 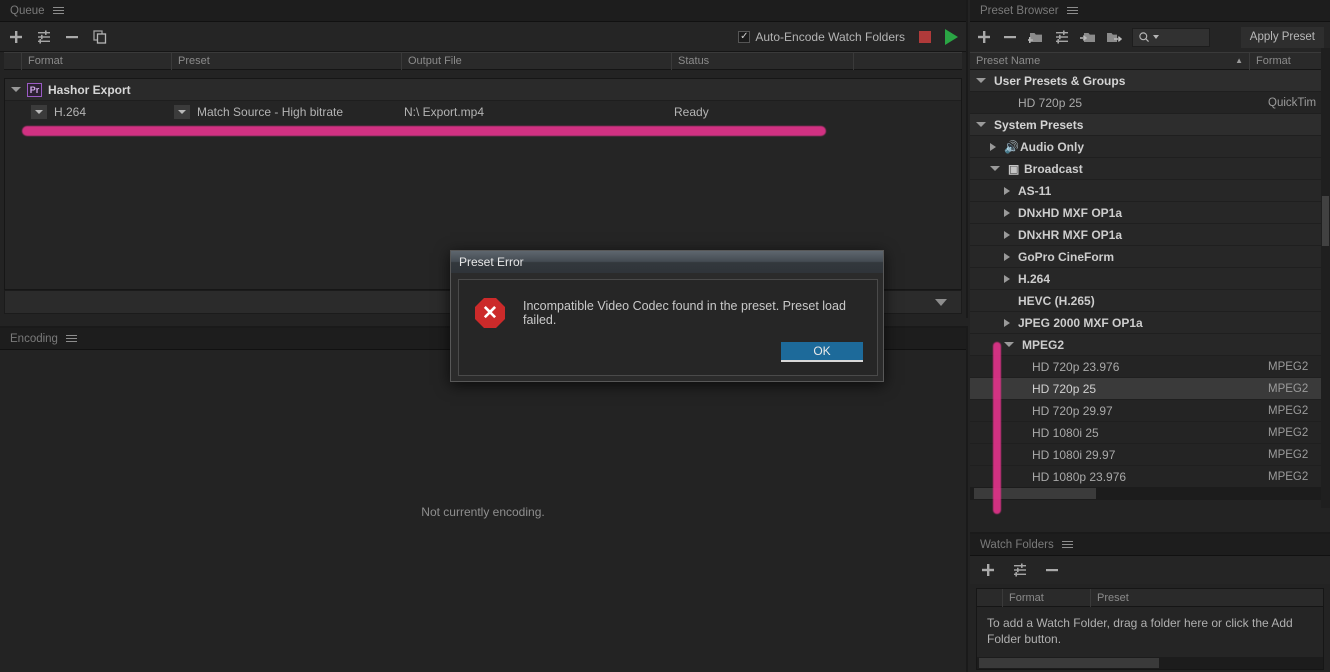 What do you see at coordinates (1070, 212) in the screenshot?
I see `preset-name: DNxHD MXF OP1a` at bounding box center [1070, 212].